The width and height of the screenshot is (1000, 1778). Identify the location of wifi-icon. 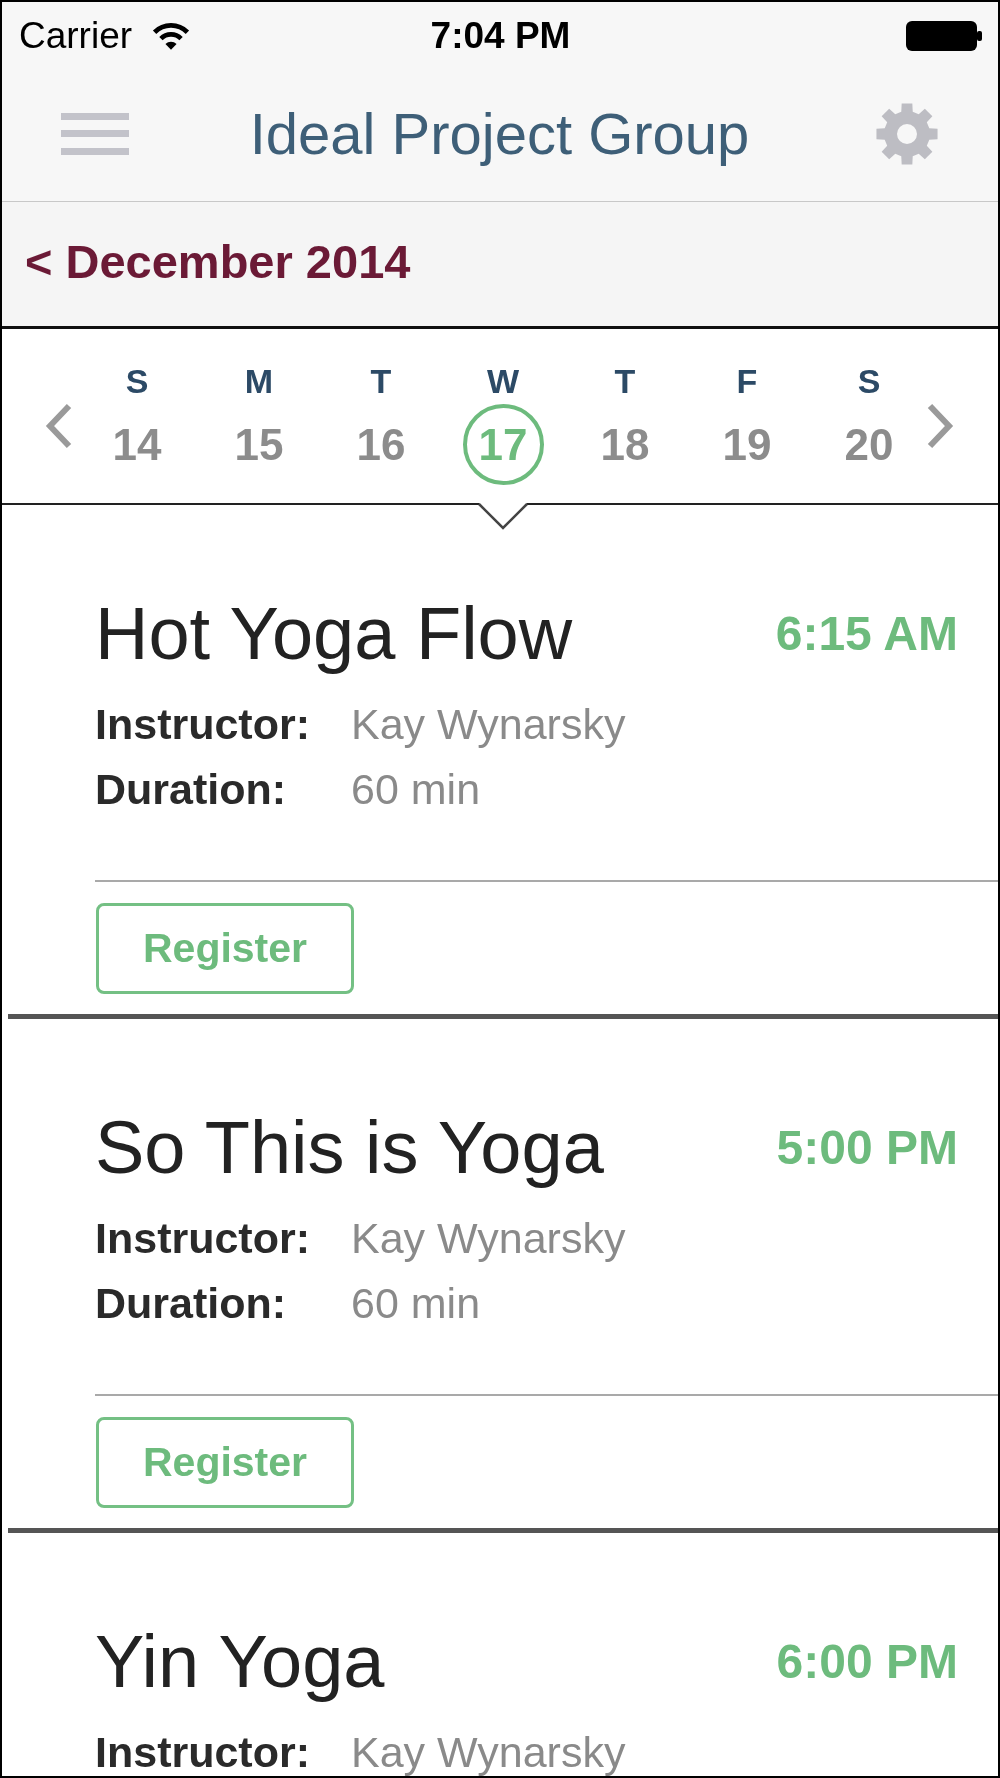
(171, 36).